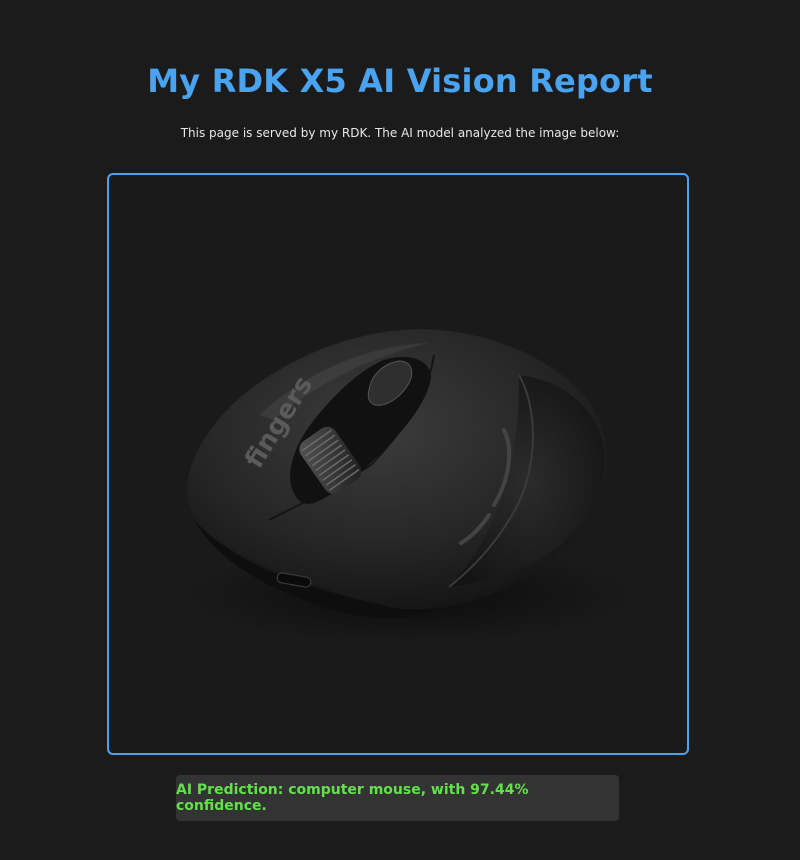 The width and height of the screenshot is (800, 860). I want to click on page-title: My RDK X5 AI Vision Report, so click(400, 81).